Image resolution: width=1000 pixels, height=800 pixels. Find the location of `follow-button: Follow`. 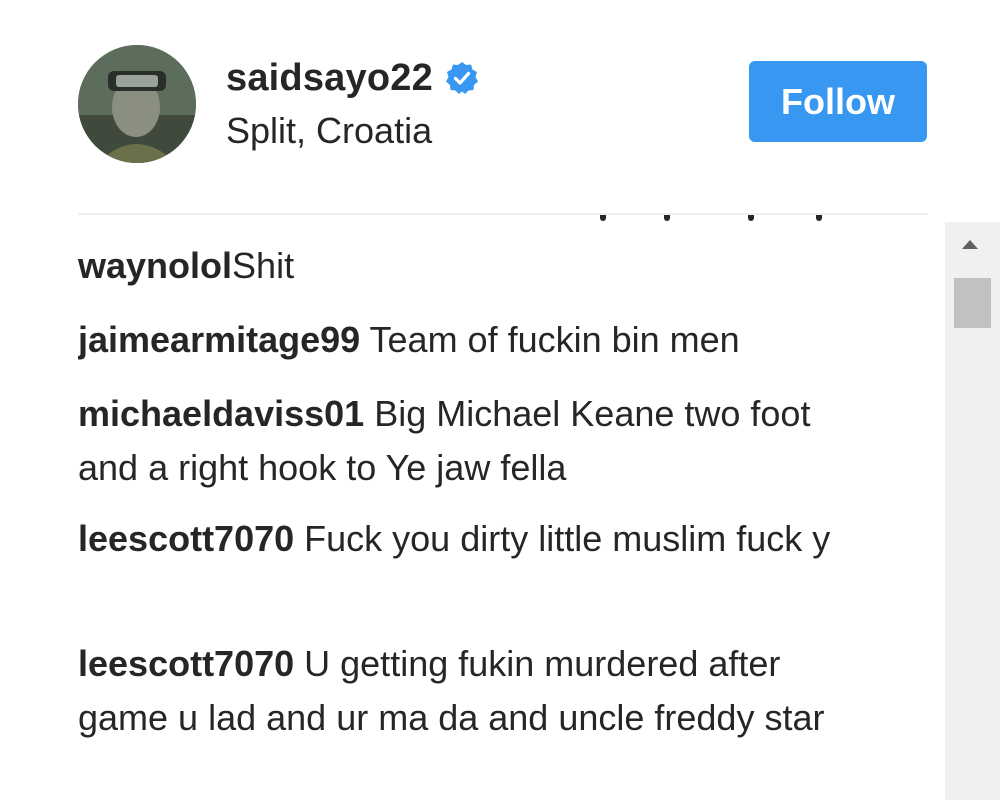

follow-button: Follow is located at coordinates (838, 101).